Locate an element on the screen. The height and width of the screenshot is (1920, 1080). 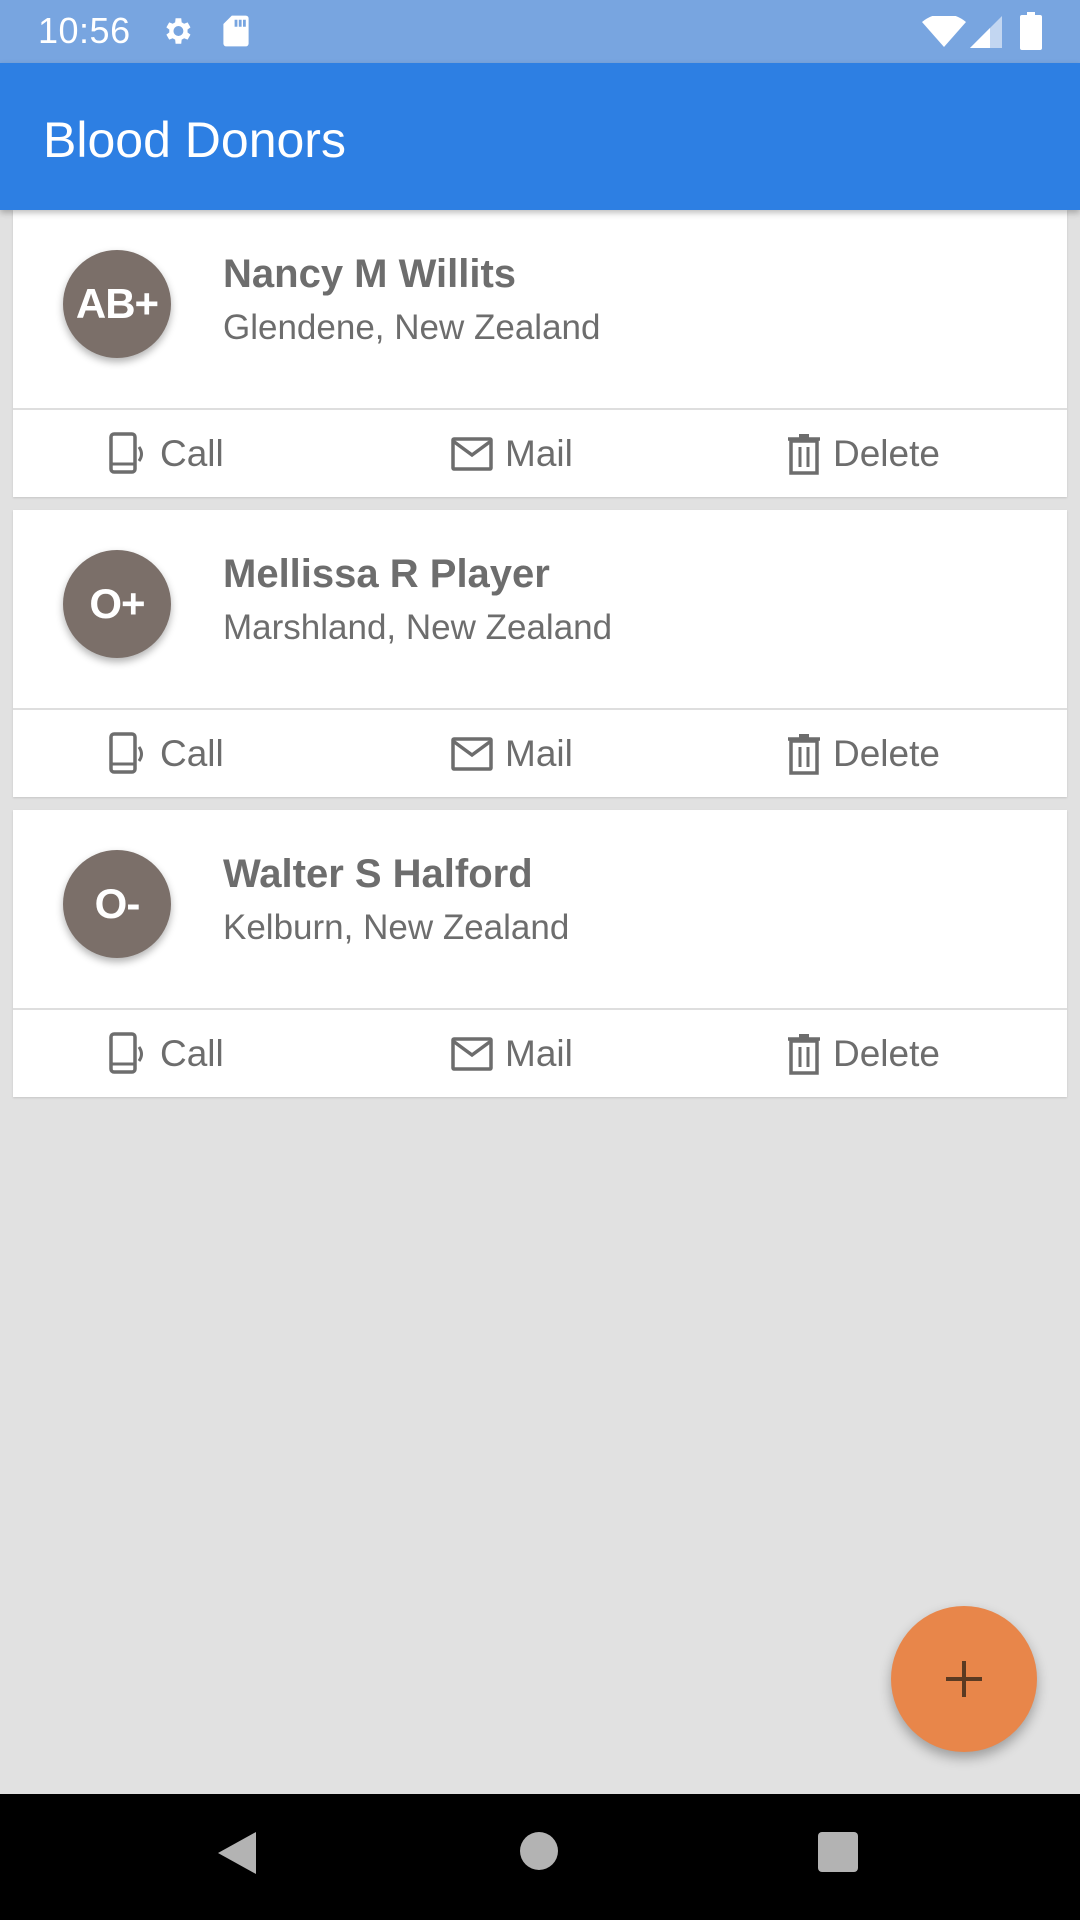
app-bar: Blood Donors is located at coordinates (540, 136).